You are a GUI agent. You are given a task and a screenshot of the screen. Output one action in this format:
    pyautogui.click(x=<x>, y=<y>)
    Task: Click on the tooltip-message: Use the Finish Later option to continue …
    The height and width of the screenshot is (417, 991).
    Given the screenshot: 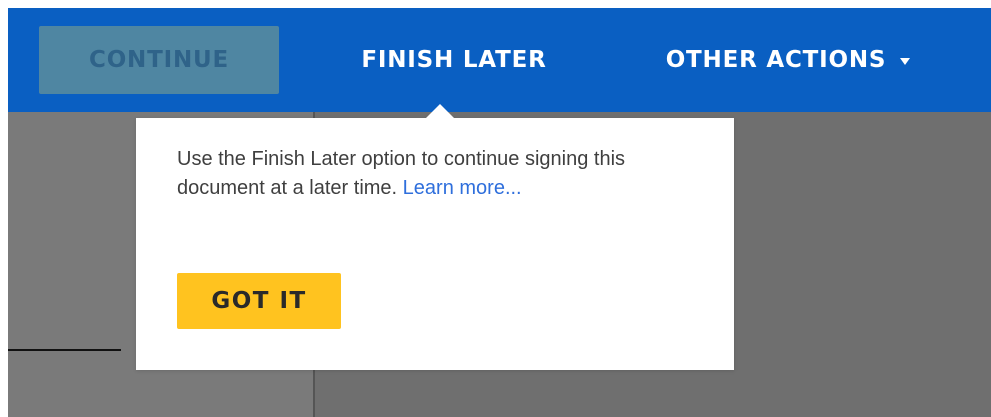 What is the action you would take?
    pyautogui.click(x=442, y=174)
    